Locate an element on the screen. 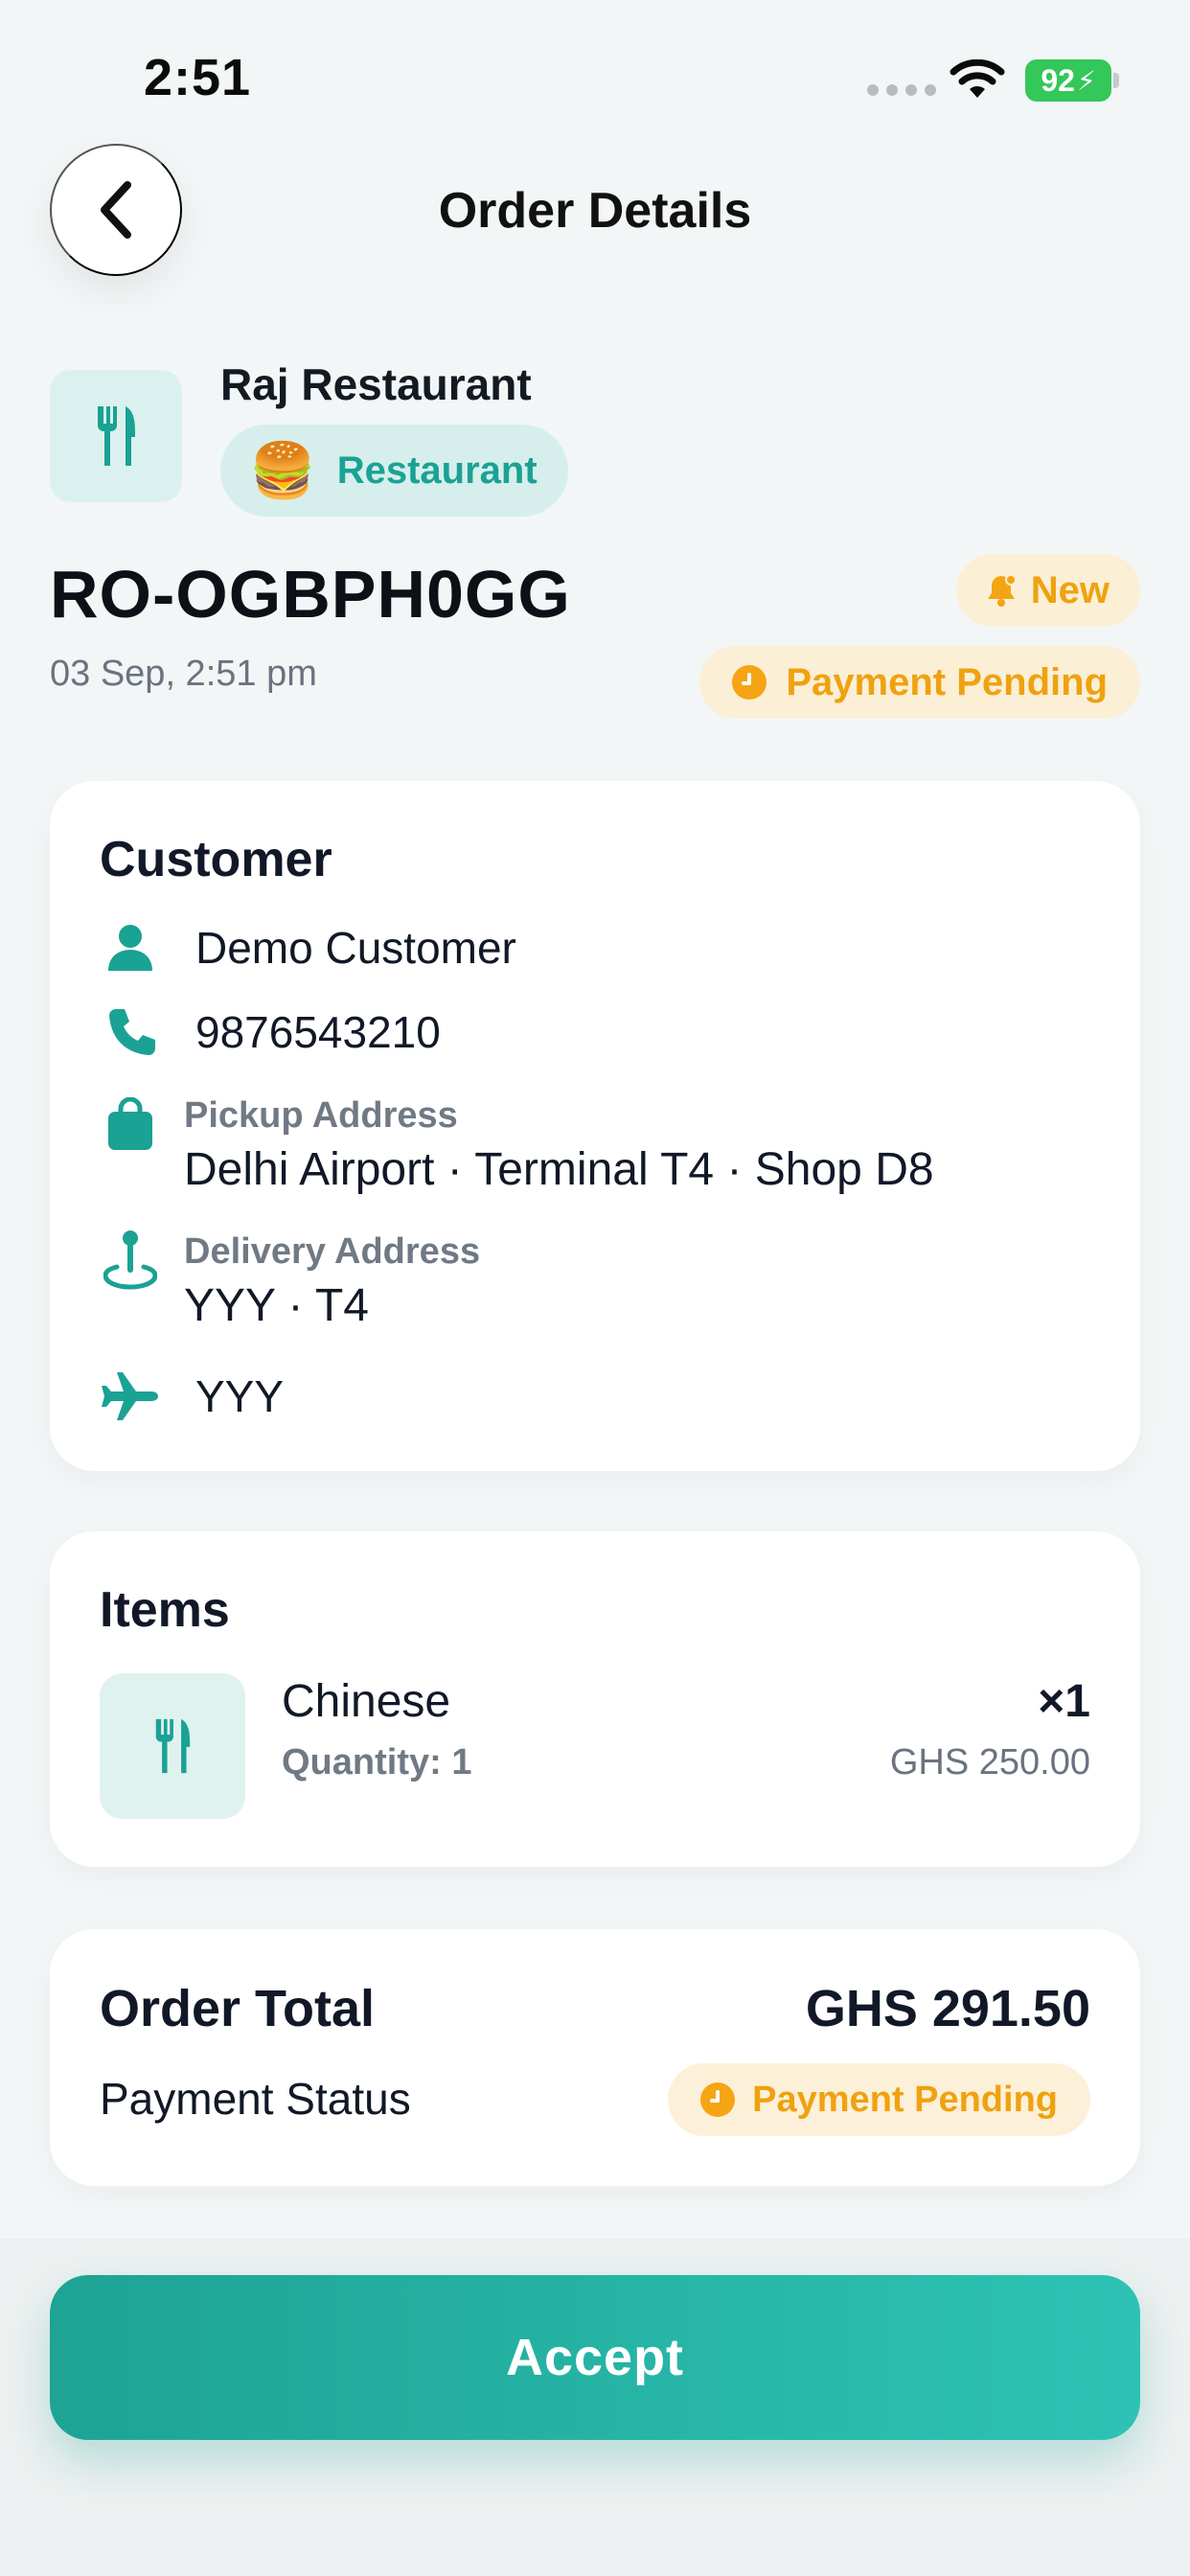 This screenshot has height=2576, width=1190. items-card: Items Chinese Quantity: 1 ×1 GHS 250.00 is located at coordinates (595, 1699).